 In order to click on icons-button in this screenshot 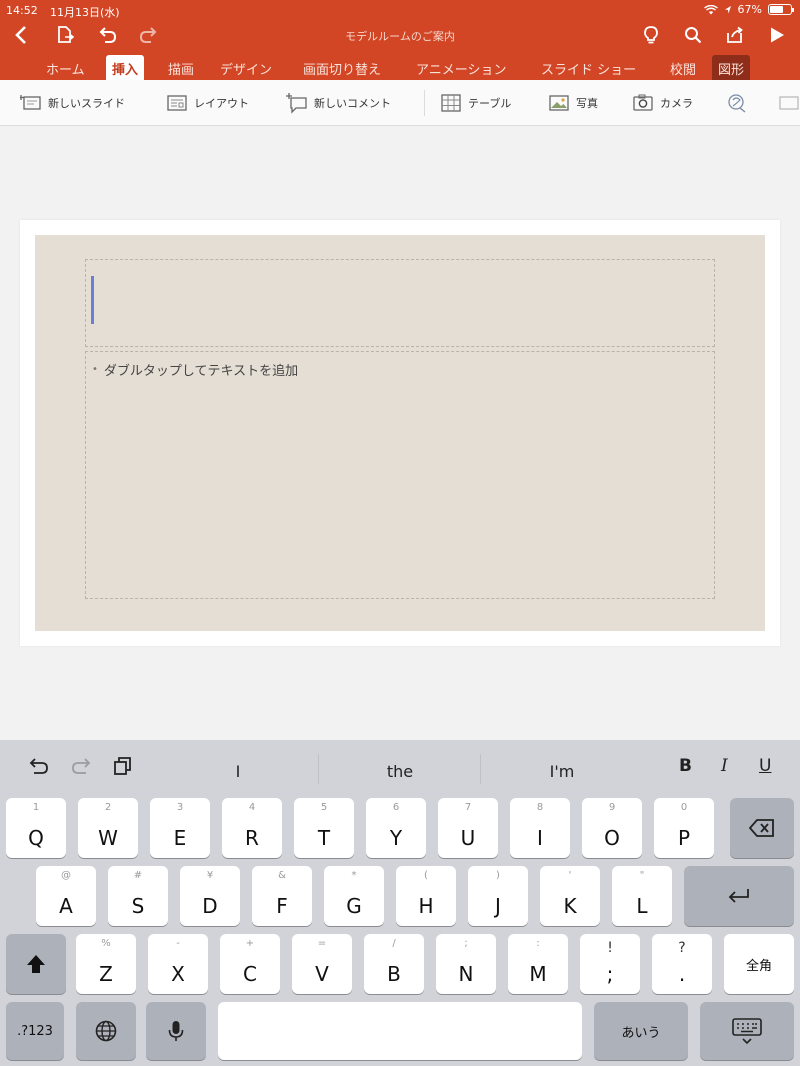, I will do `click(737, 103)`.